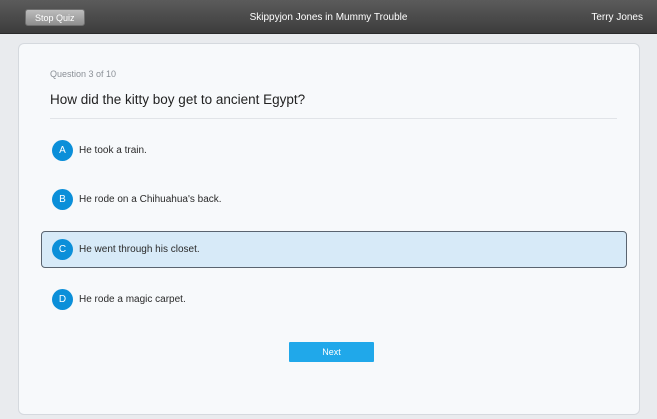 This screenshot has width=657, height=419. What do you see at coordinates (132, 299) in the screenshot?
I see `answer-text: He rode a magic carpet.` at bounding box center [132, 299].